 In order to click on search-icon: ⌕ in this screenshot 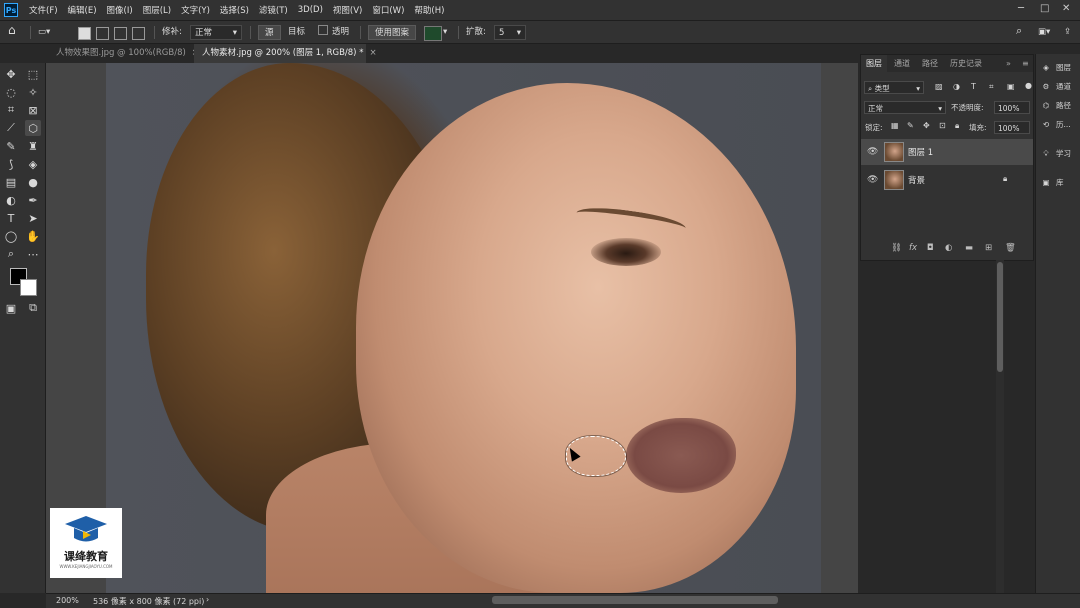, I will do `click(1019, 30)`.